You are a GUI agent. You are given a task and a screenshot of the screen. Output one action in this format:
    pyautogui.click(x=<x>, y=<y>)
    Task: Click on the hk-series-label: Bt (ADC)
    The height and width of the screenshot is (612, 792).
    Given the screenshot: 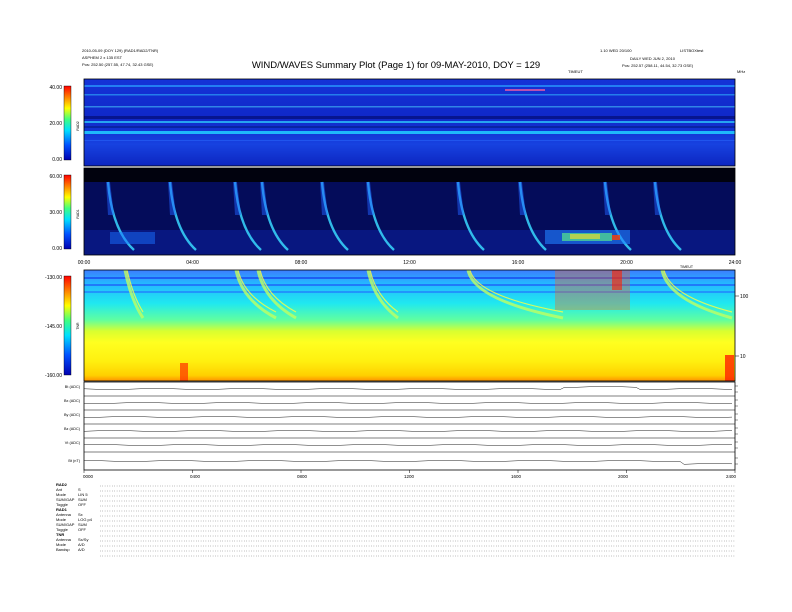 What is the action you would take?
    pyautogui.click(x=73, y=387)
    